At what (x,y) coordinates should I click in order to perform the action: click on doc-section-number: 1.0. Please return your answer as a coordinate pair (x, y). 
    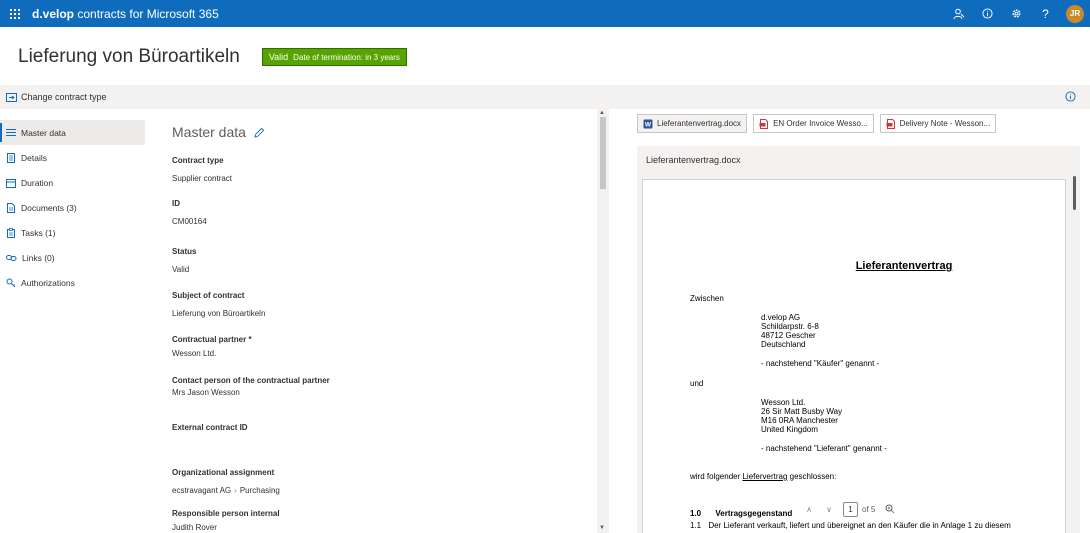
    Looking at the image, I should click on (696, 513).